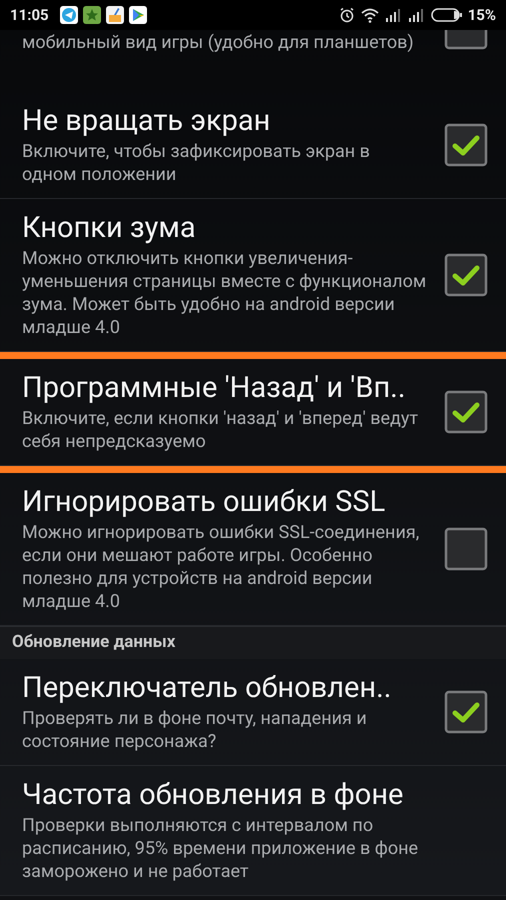  What do you see at coordinates (221, 567) in the screenshot?
I see `setting-description: Можно игнорировать ошибки SSL-соединения, если они мешают работе игры. Особенно полезно для устройств на android версии младше 4.0` at bounding box center [221, 567].